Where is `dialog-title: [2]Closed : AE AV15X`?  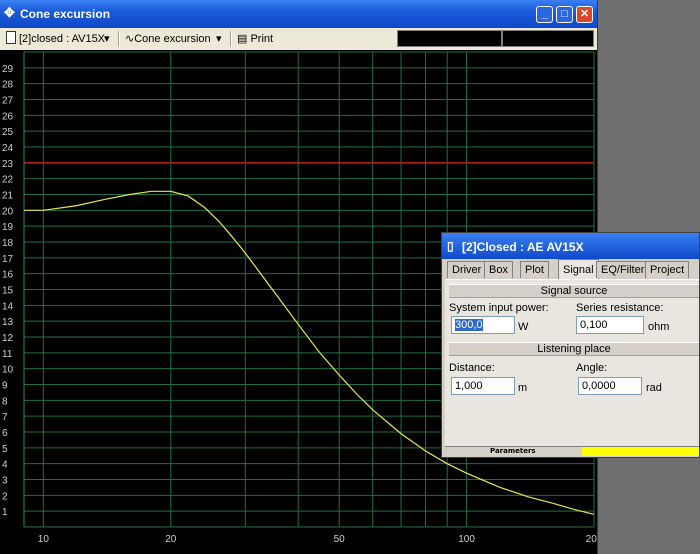 dialog-title: [2]Closed : AE AV15X is located at coordinates (523, 247).